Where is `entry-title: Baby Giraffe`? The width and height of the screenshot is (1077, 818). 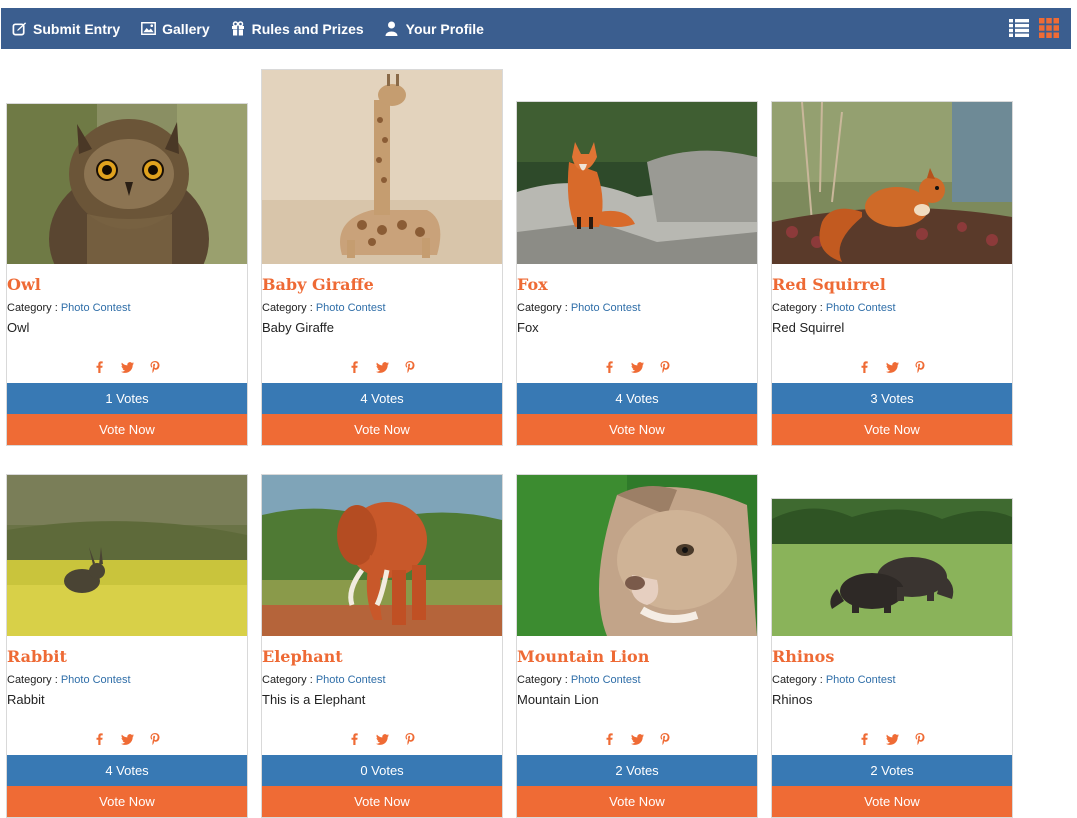 entry-title: Baby Giraffe is located at coordinates (382, 285).